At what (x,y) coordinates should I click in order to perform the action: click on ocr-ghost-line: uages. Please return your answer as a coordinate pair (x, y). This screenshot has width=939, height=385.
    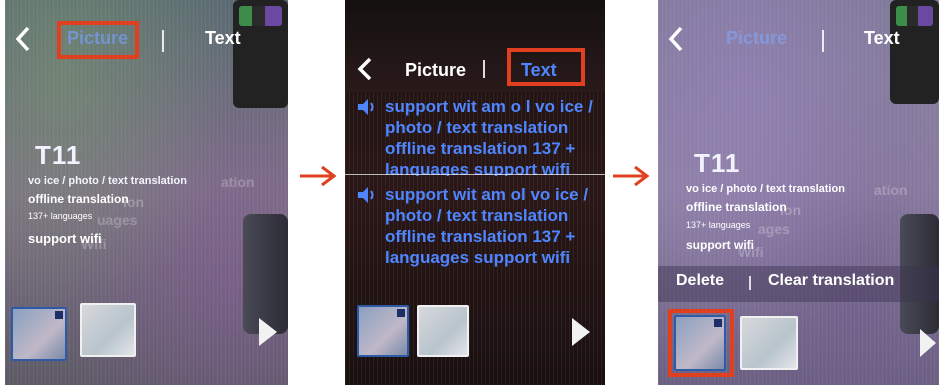
    Looking at the image, I should click on (117, 220).